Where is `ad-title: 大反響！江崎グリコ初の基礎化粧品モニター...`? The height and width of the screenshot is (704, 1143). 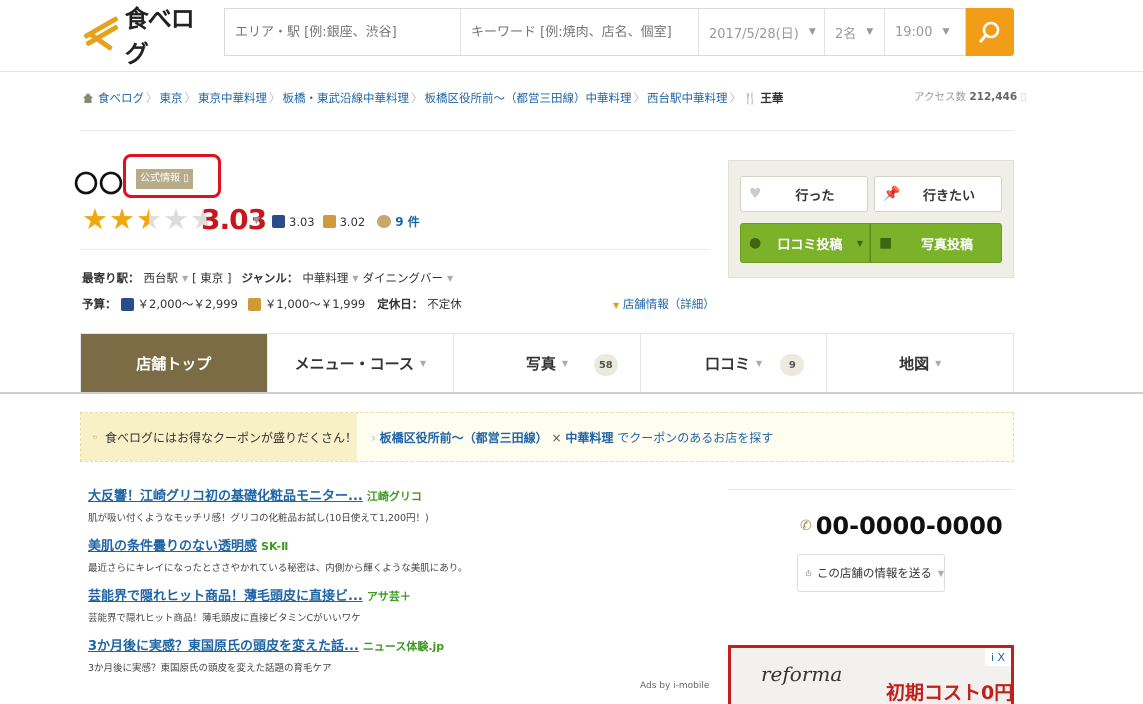 ad-title: 大反響！江崎グリコ初の基礎化粧品モニター... is located at coordinates (225, 496).